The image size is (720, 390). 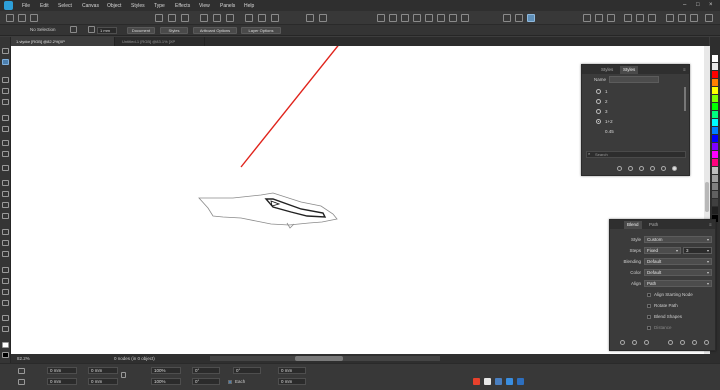 I want to click on duplicate-style-icon, so click(x=652, y=168).